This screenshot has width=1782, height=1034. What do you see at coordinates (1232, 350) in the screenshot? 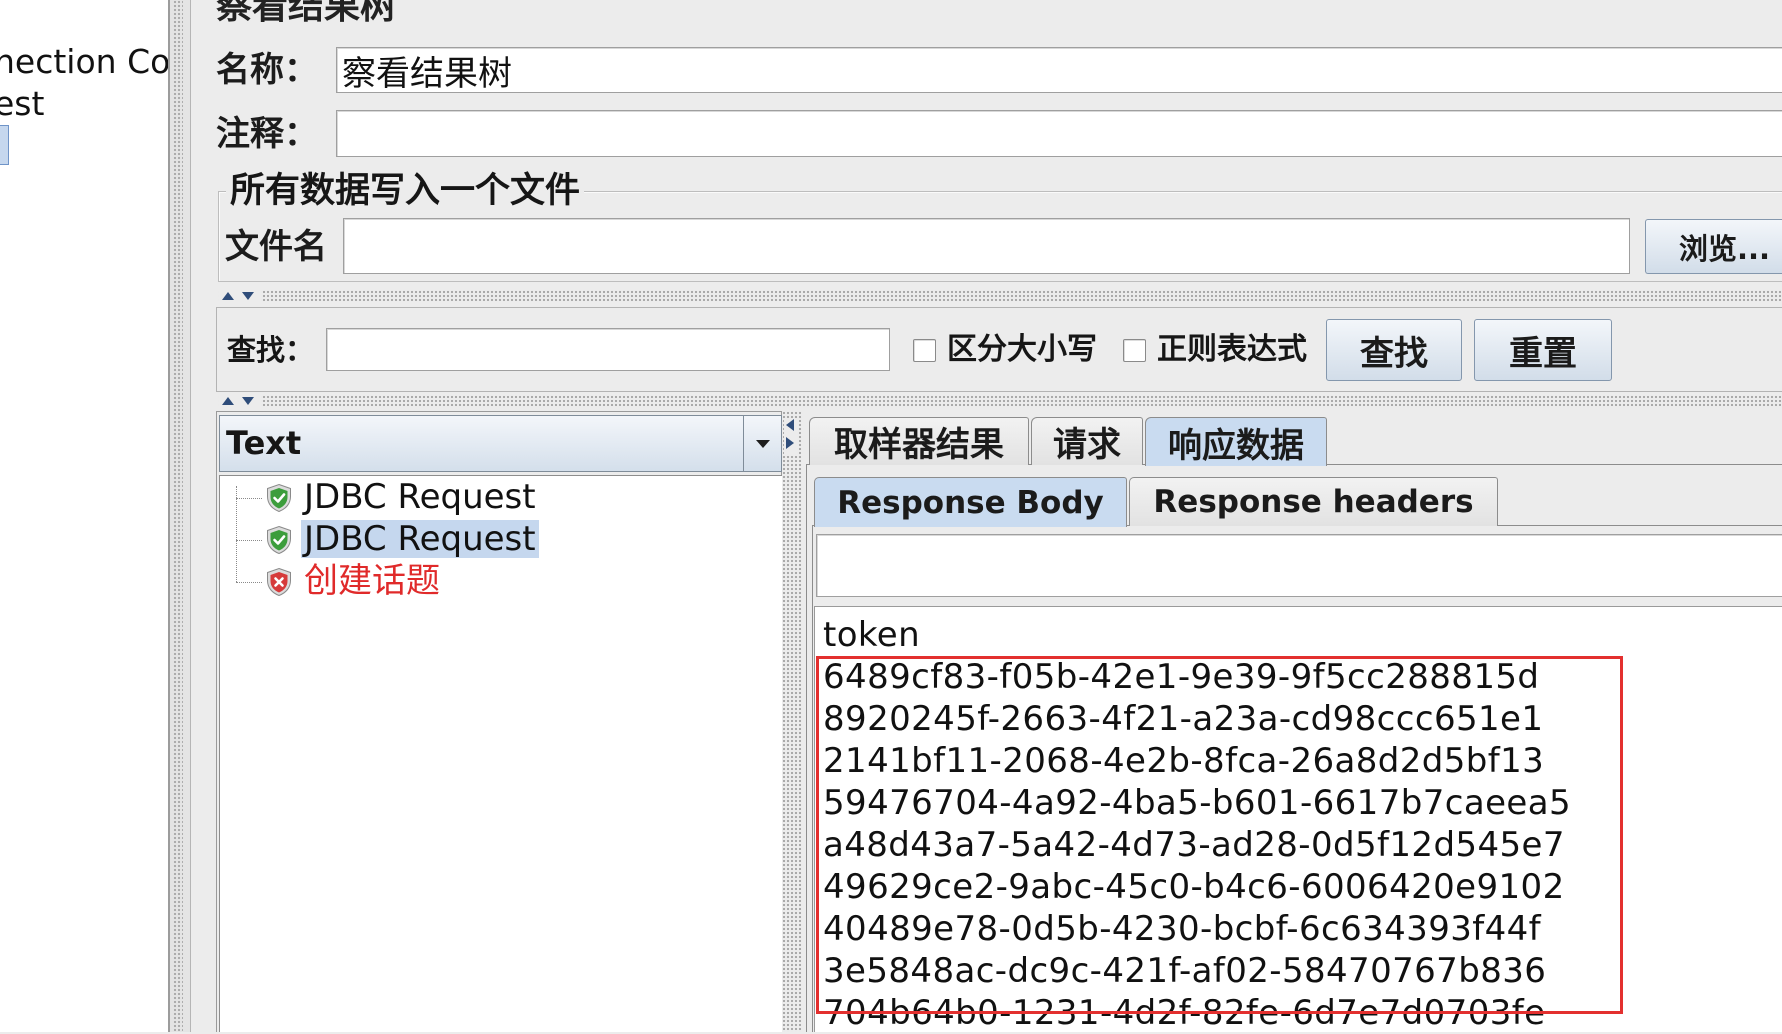
I see `regex-label: 正则表达式` at bounding box center [1232, 350].